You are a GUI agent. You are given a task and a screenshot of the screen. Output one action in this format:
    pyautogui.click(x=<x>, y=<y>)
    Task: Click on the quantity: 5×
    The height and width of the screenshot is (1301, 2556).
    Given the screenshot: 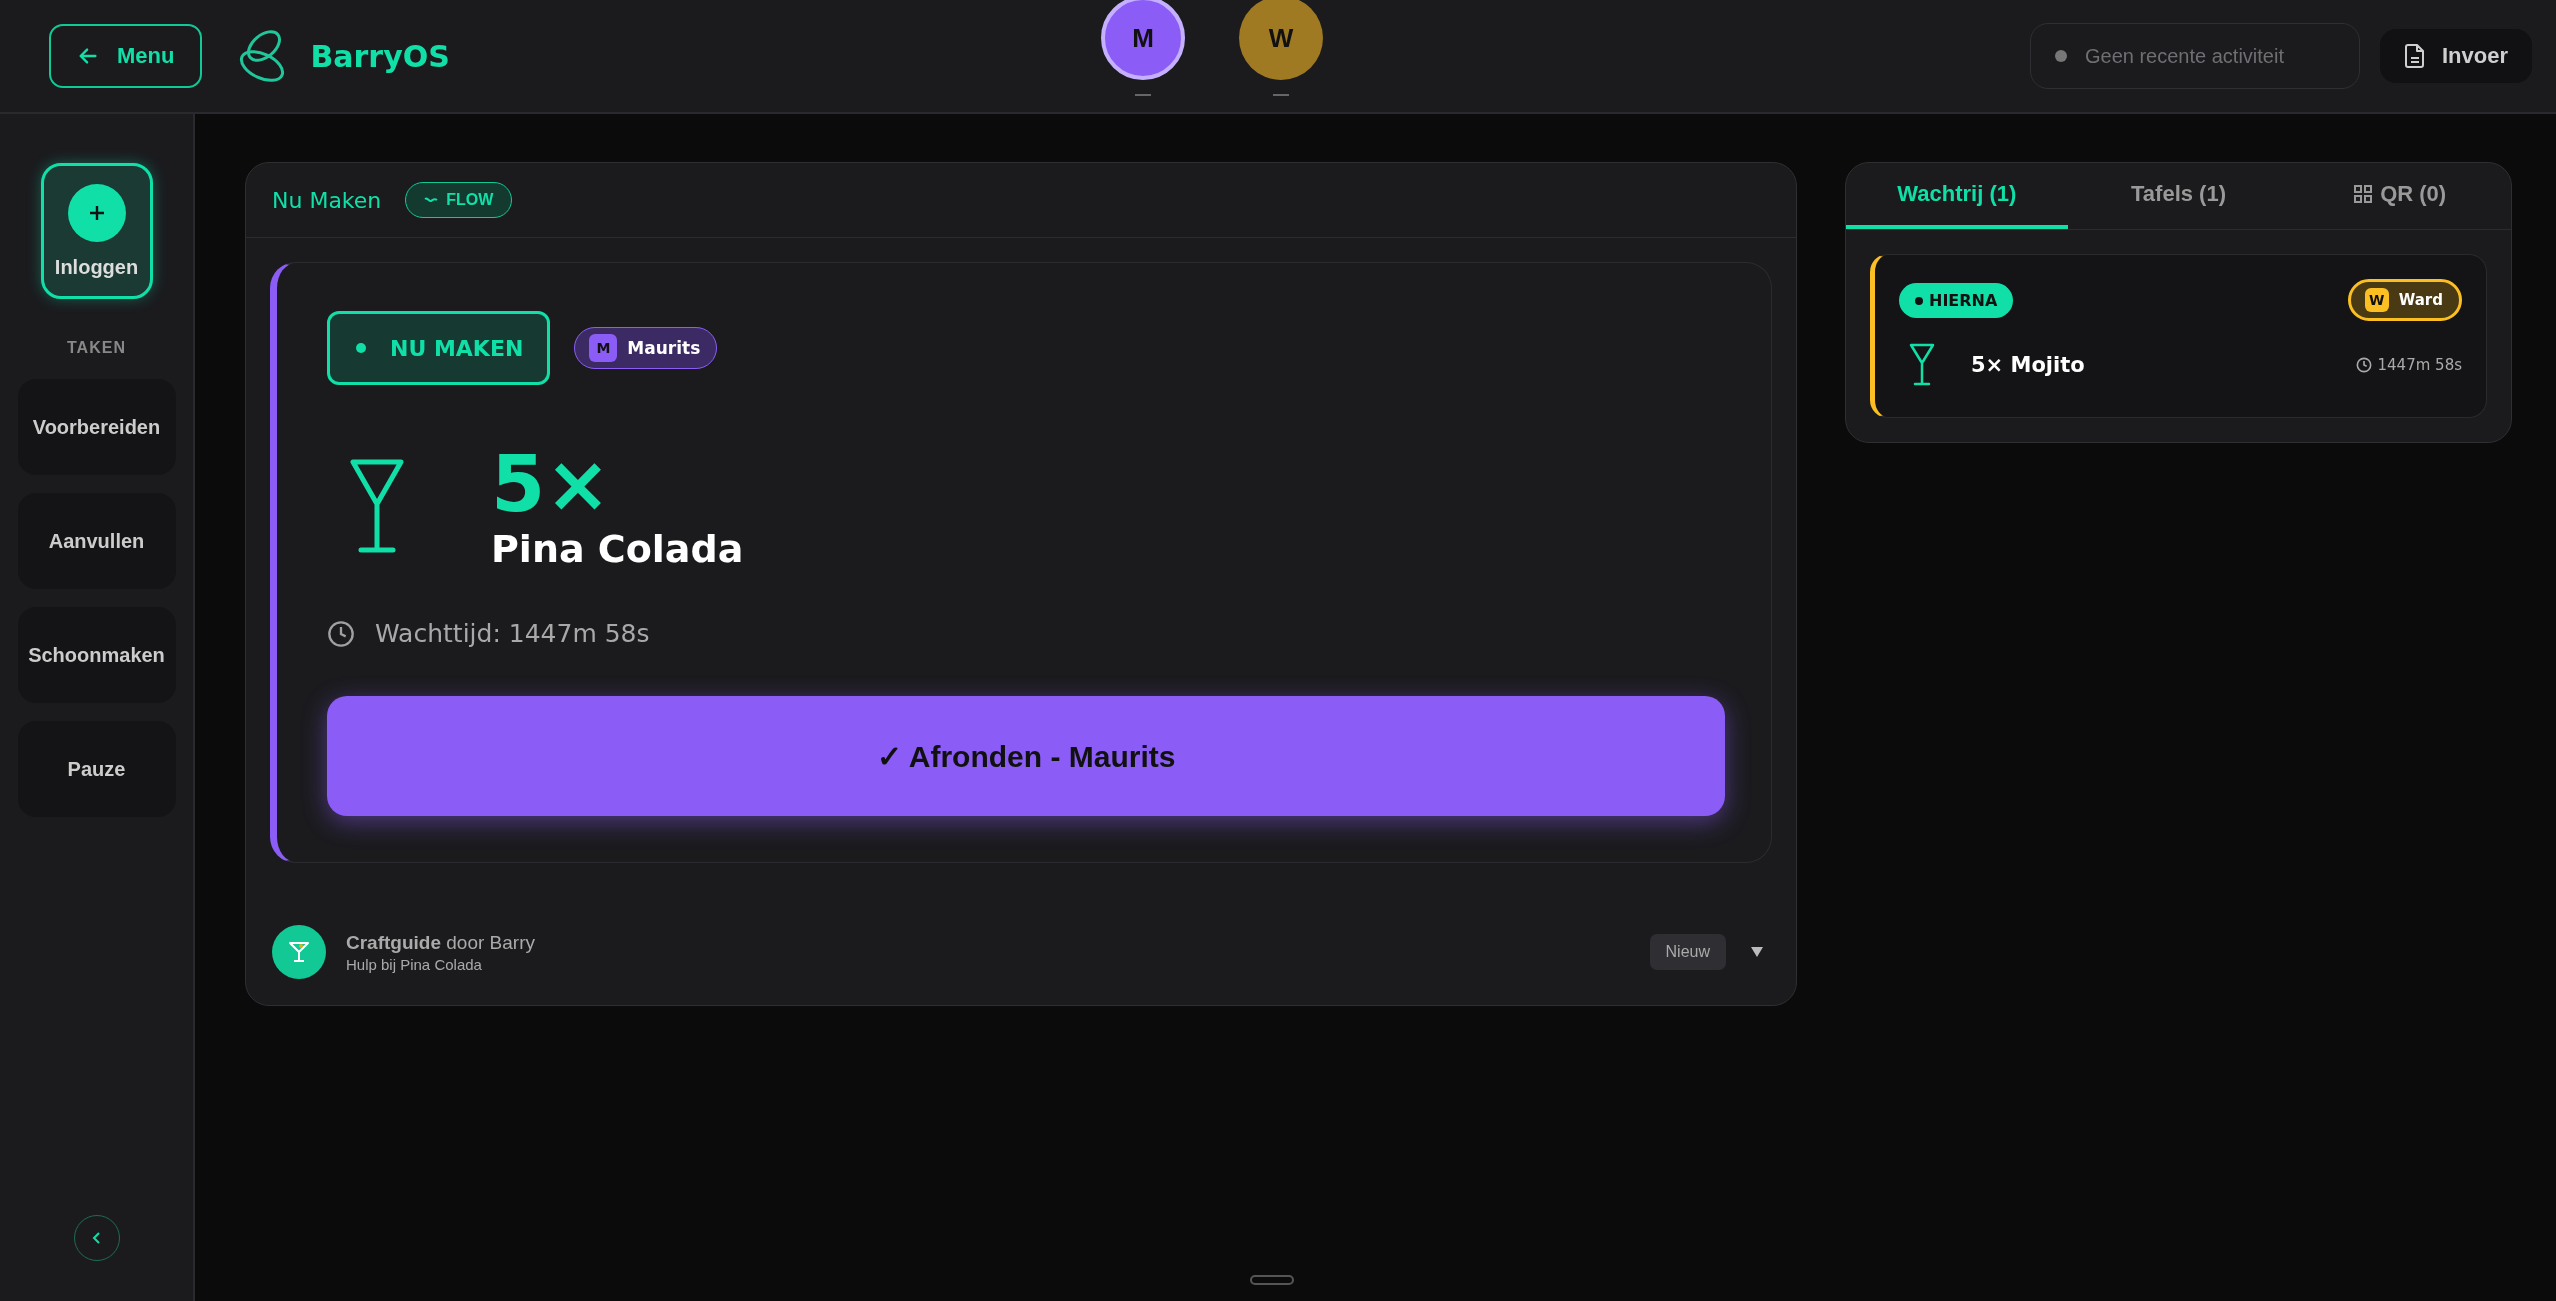 What is the action you would take?
    pyautogui.click(x=551, y=484)
    